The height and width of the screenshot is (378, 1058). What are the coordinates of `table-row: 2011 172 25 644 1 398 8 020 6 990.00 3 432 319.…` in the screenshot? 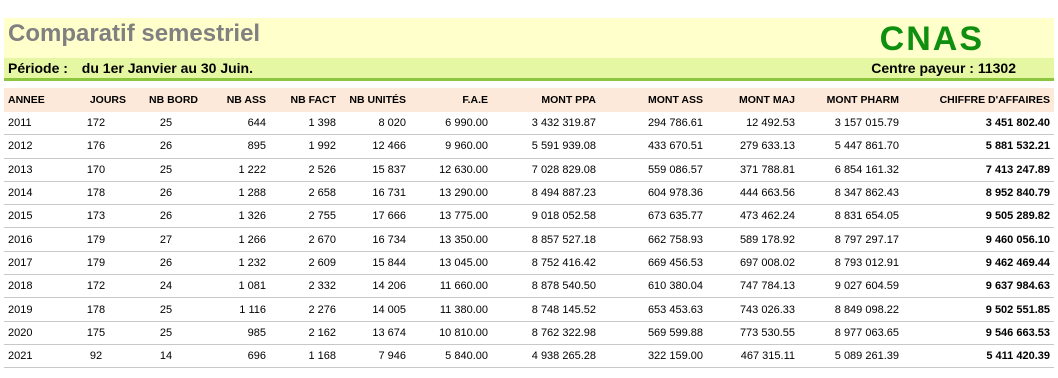 It's located at (529, 124).